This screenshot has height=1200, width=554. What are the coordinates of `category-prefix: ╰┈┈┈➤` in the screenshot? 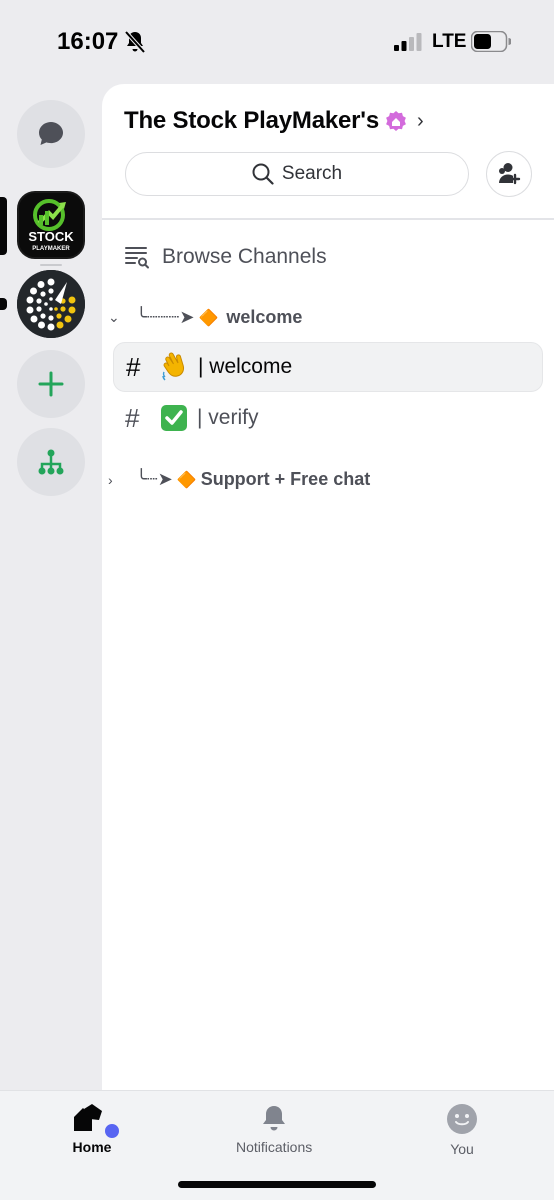 It's located at (165, 317).